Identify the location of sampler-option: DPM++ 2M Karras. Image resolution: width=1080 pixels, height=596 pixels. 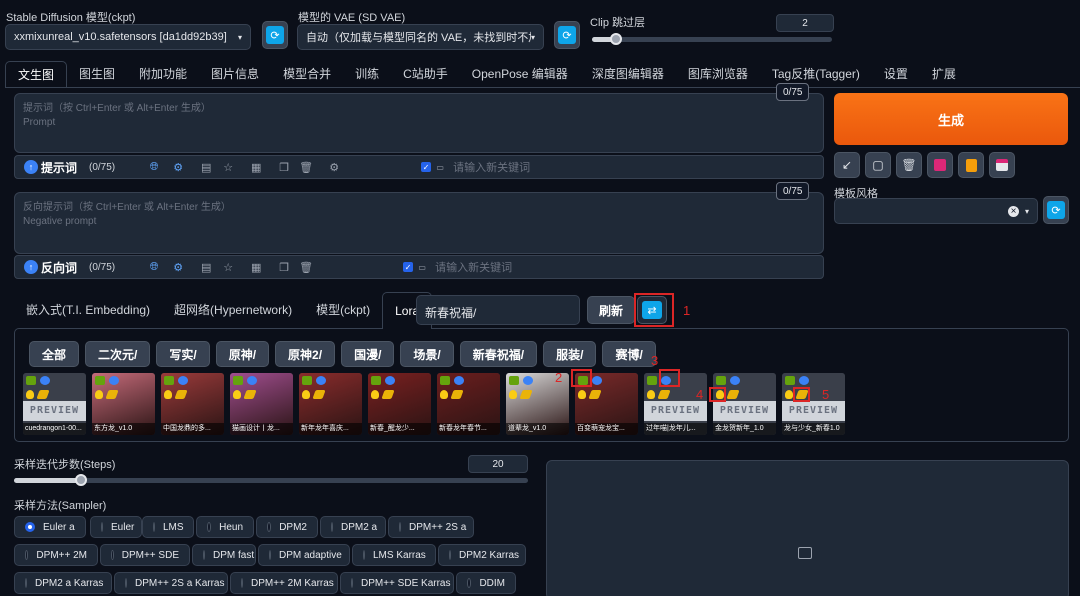
(284, 583).